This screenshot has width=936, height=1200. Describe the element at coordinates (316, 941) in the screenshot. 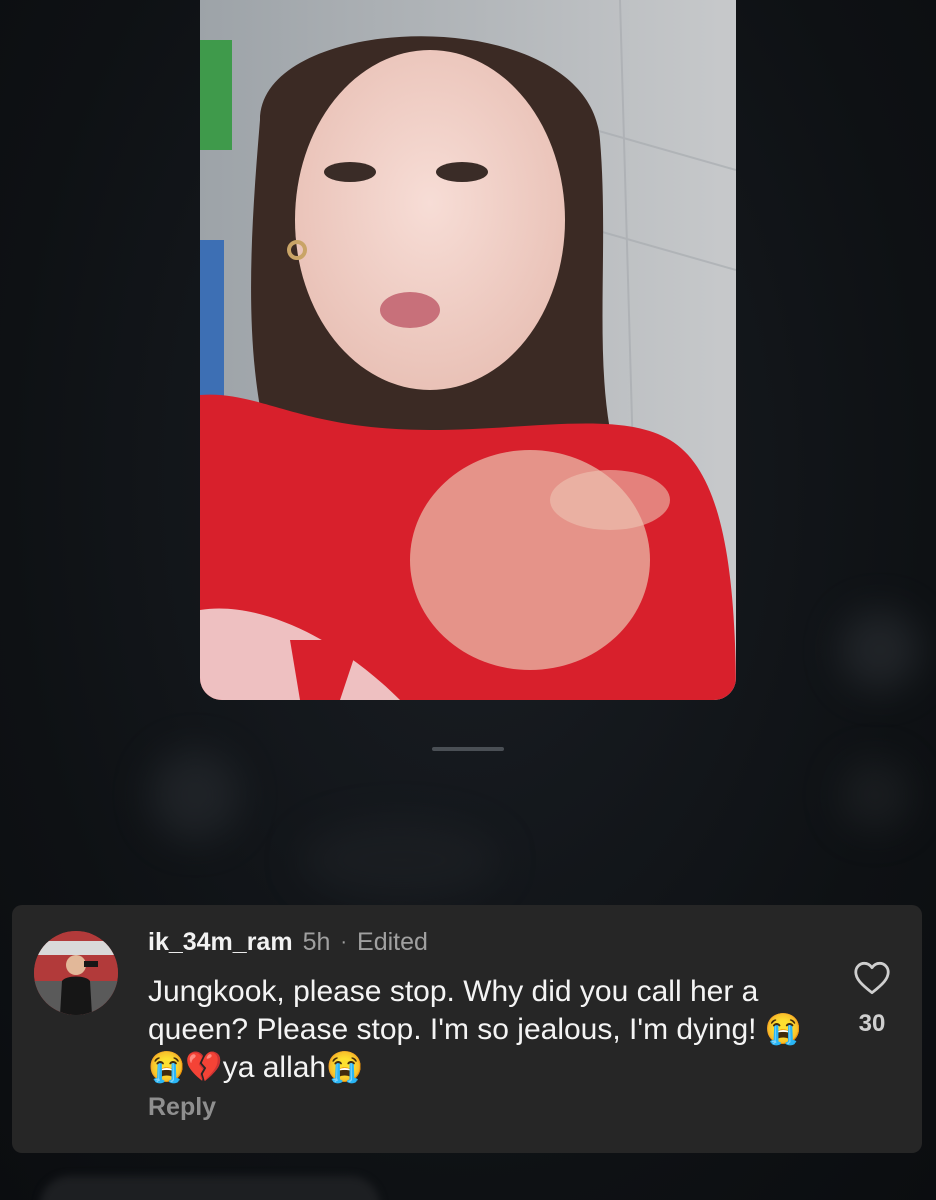

I see `timestamp: 5h` at that location.